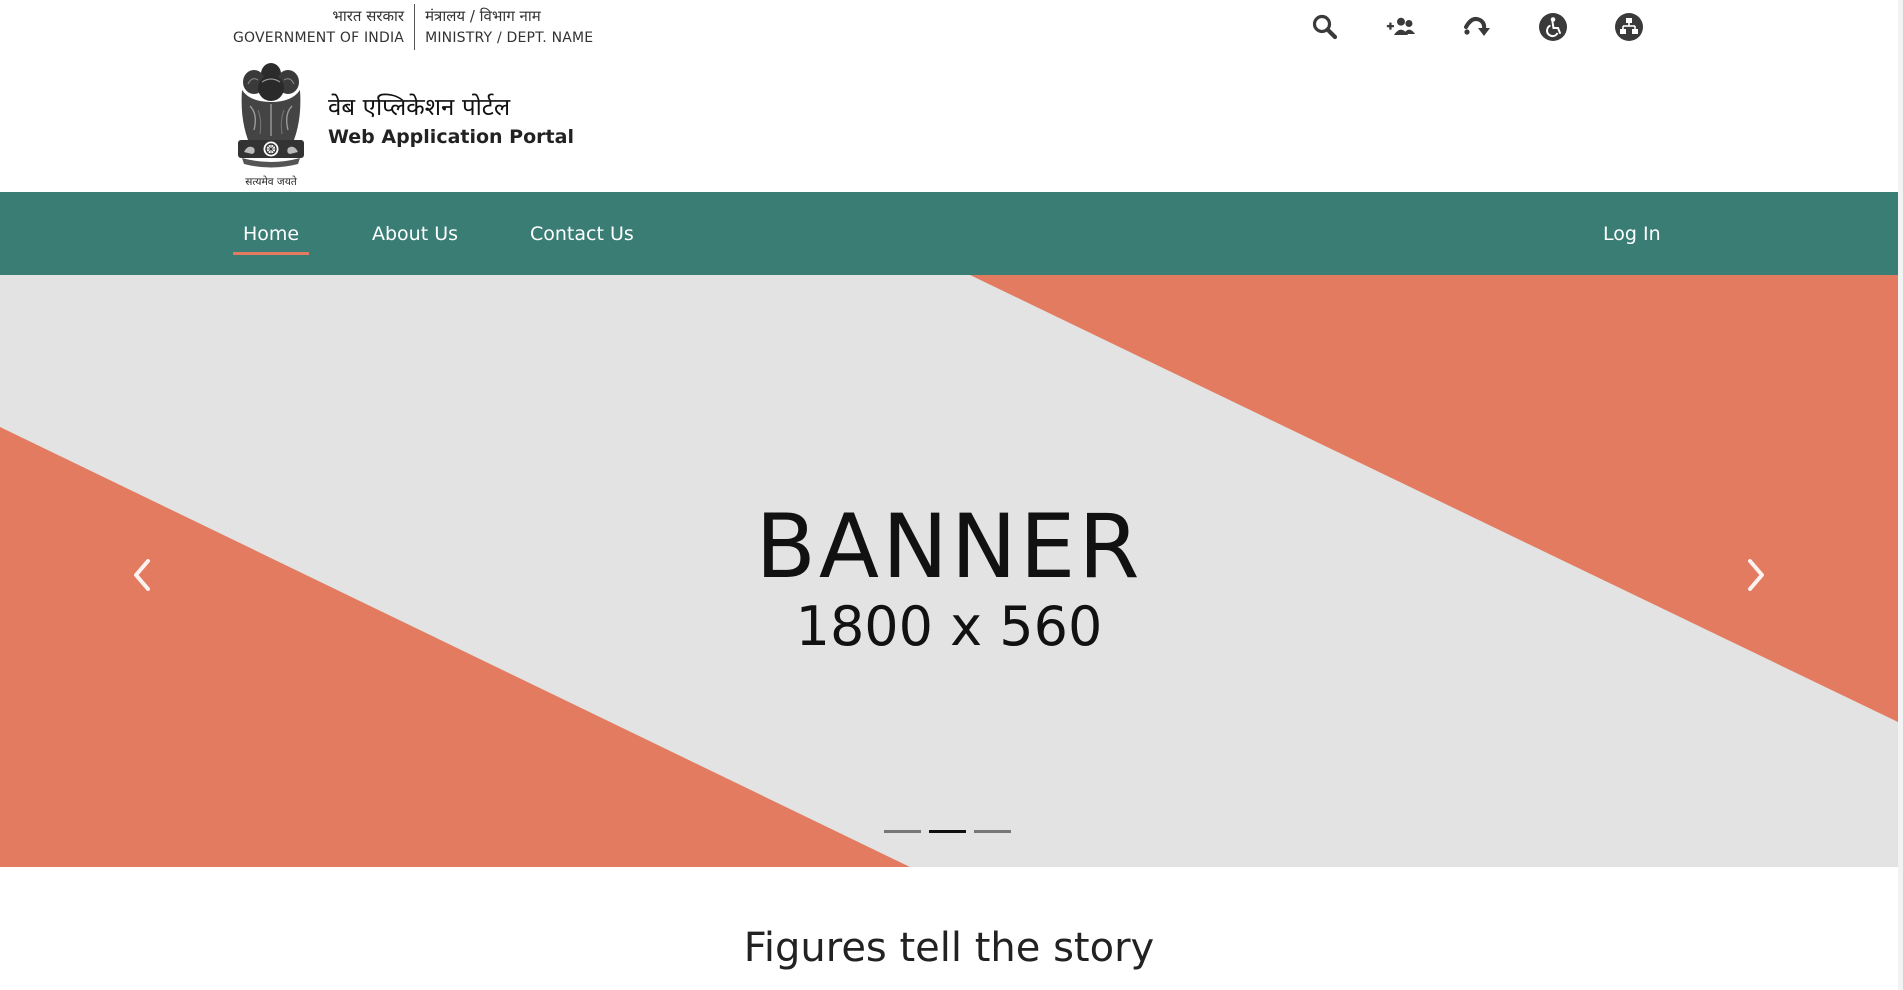  What do you see at coordinates (271, 123) in the screenshot?
I see `national-emblem: सत्यमेव जयते` at bounding box center [271, 123].